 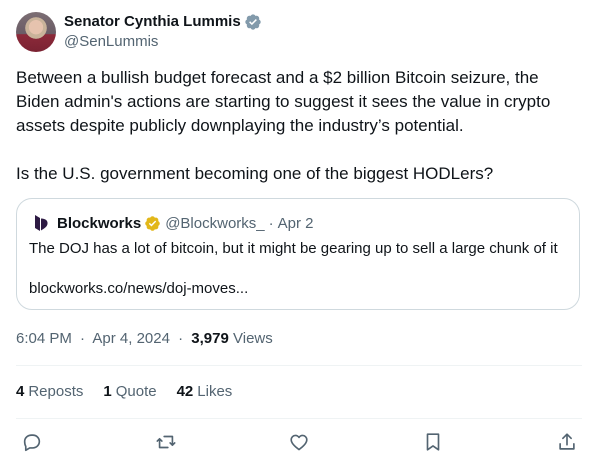 I want to click on reposts-label: Reposts, so click(x=56, y=391).